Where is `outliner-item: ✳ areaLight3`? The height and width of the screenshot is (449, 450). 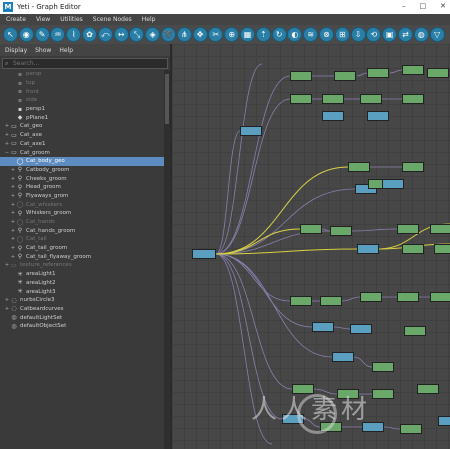
outliner-item: ✳ areaLight3 is located at coordinates (85, 291).